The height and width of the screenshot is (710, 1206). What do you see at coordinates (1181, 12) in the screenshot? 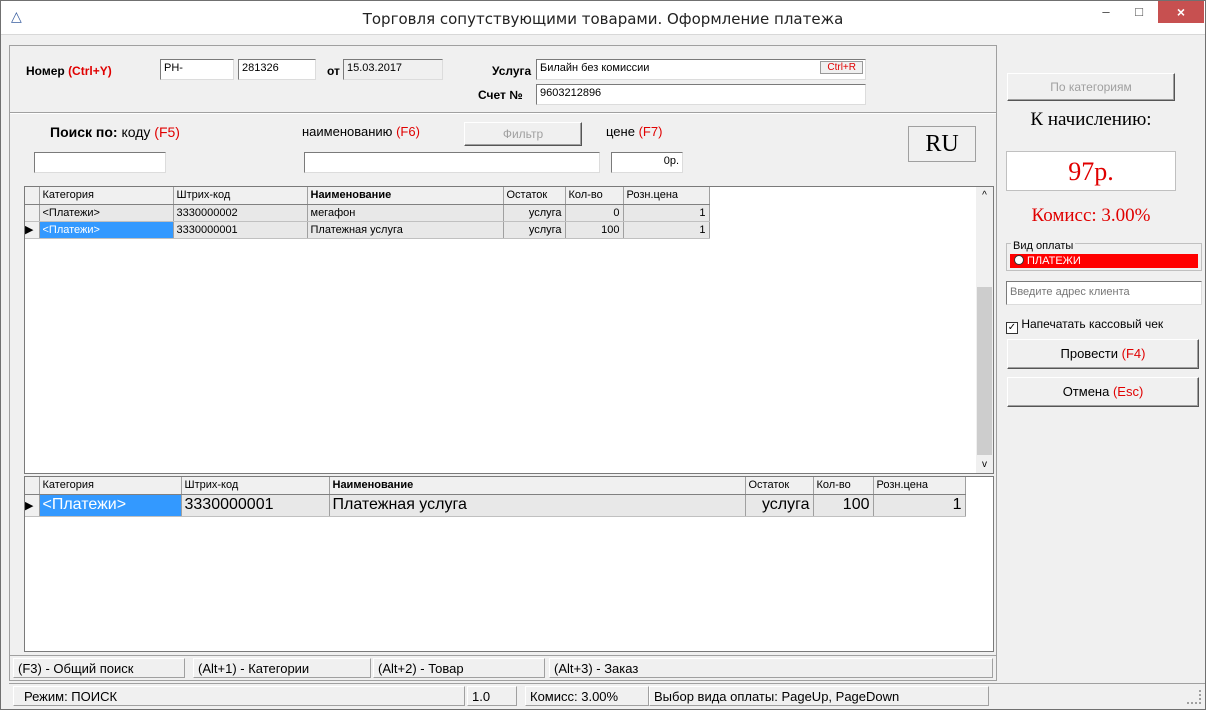
I see `close-button: ×` at bounding box center [1181, 12].